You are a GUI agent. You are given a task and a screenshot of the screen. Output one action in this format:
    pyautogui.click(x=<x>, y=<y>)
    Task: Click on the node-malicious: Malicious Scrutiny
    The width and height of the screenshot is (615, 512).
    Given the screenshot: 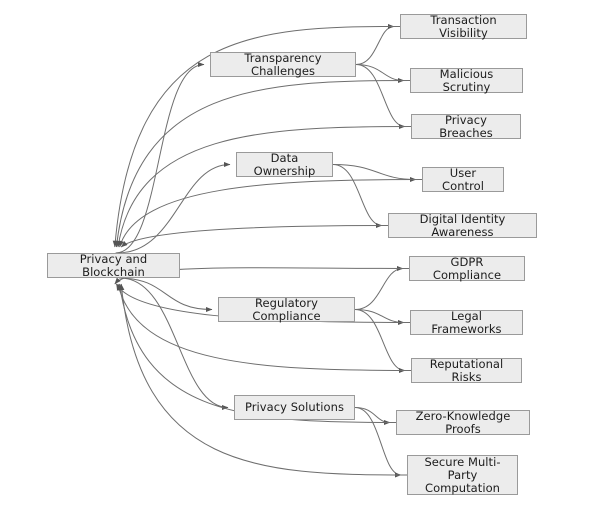 What is the action you would take?
    pyautogui.click(x=466, y=80)
    